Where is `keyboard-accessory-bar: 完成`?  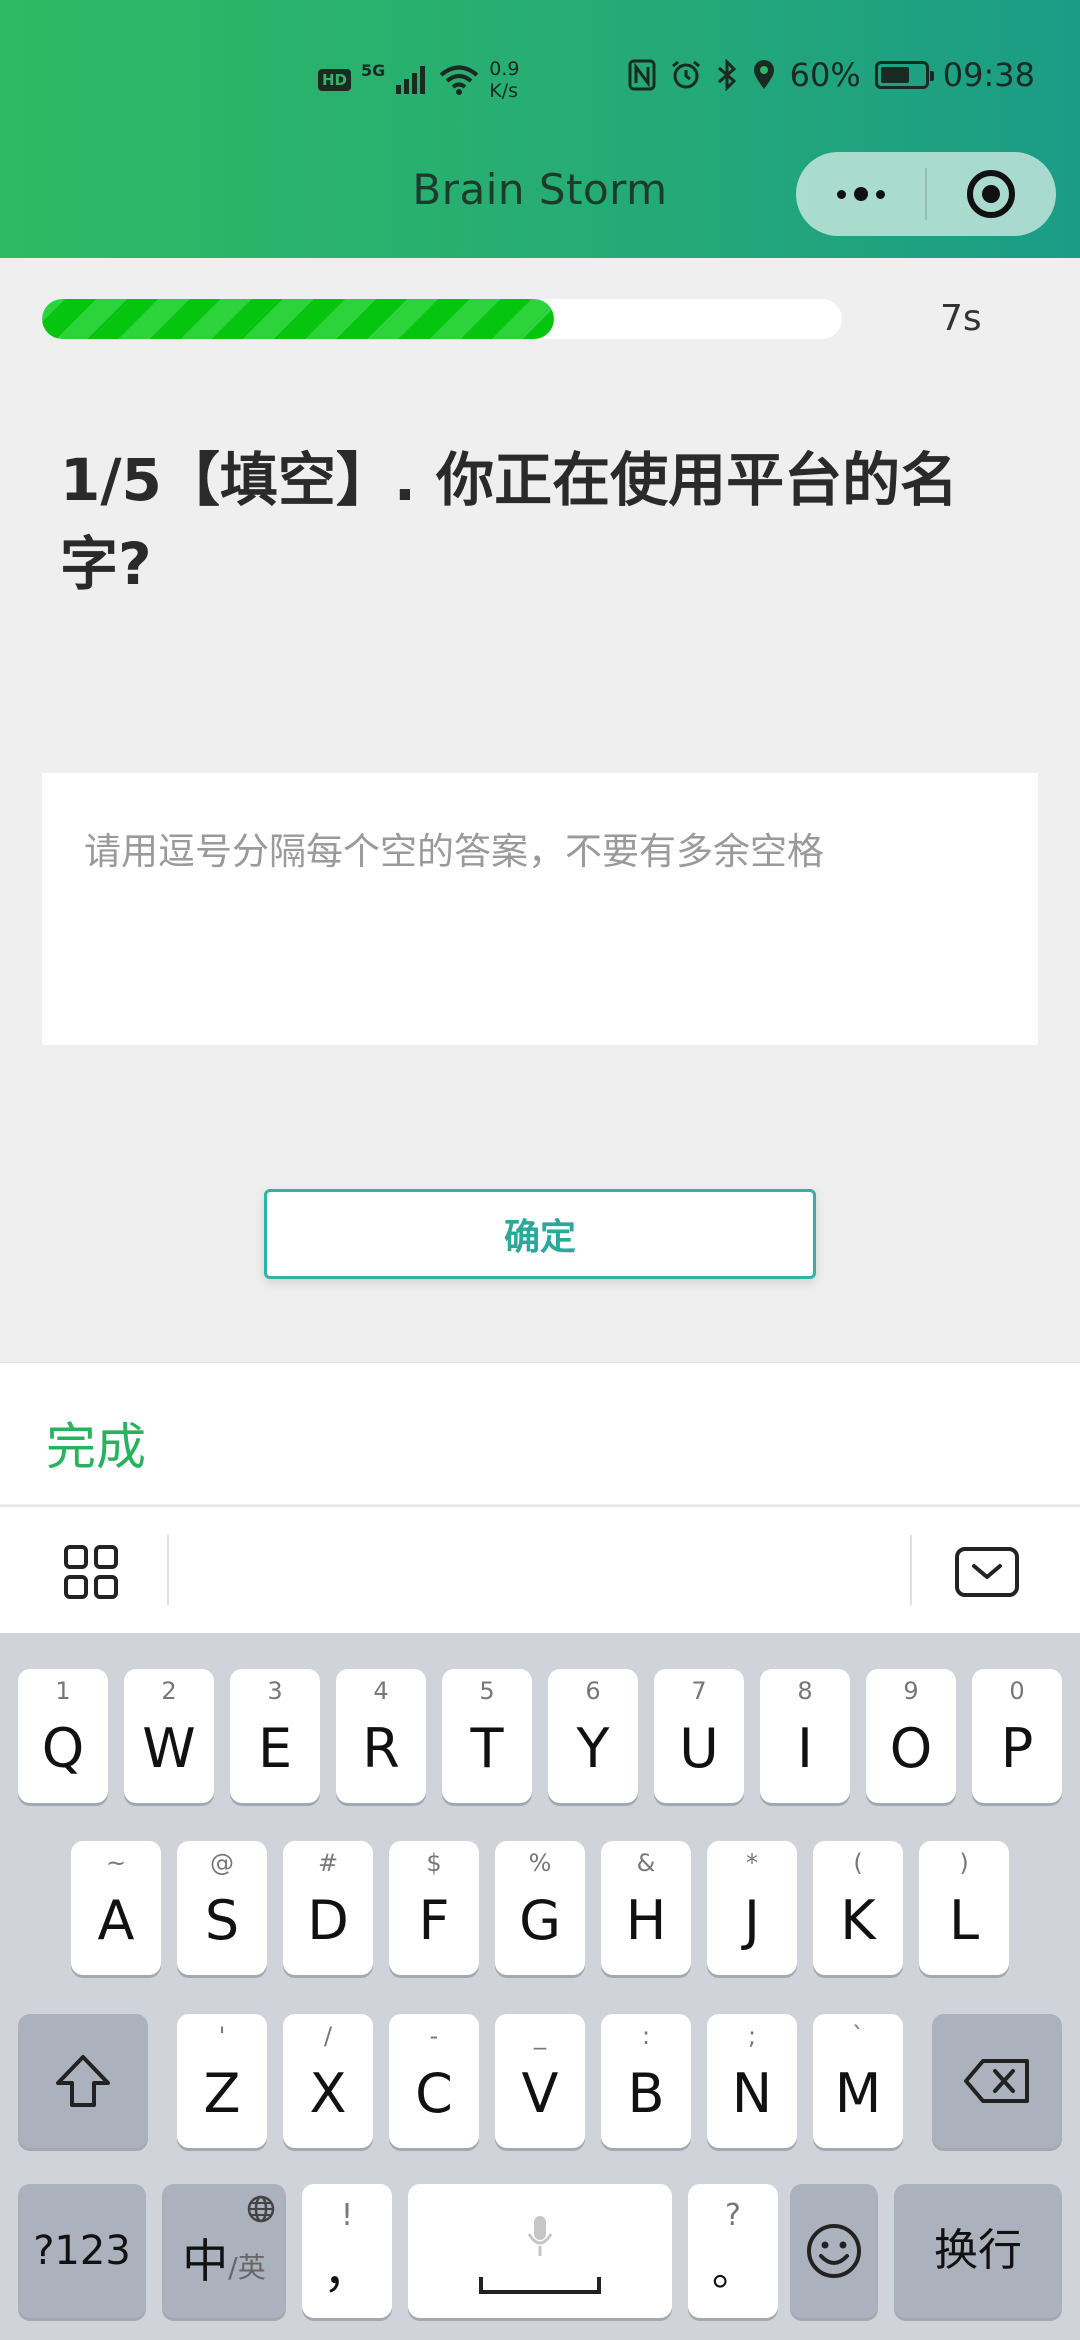
keyboard-accessory-bar: 完成 is located at coordinates (540, 1433).